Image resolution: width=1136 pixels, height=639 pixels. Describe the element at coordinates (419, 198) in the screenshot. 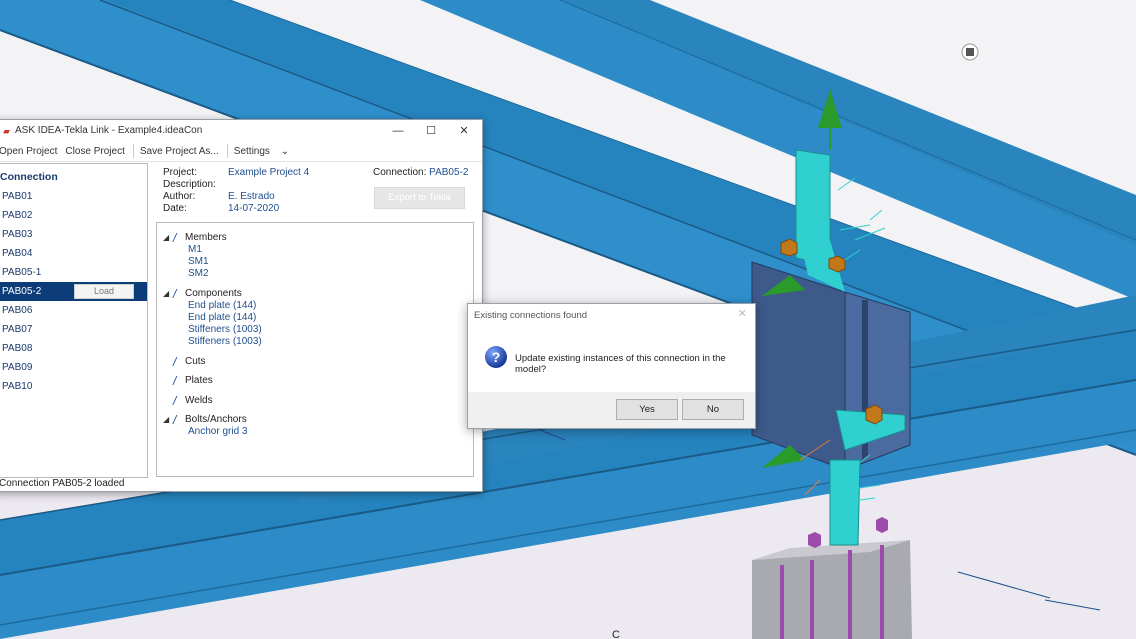

I see `export-to-tekla-button: Export to Tekla` at that location.